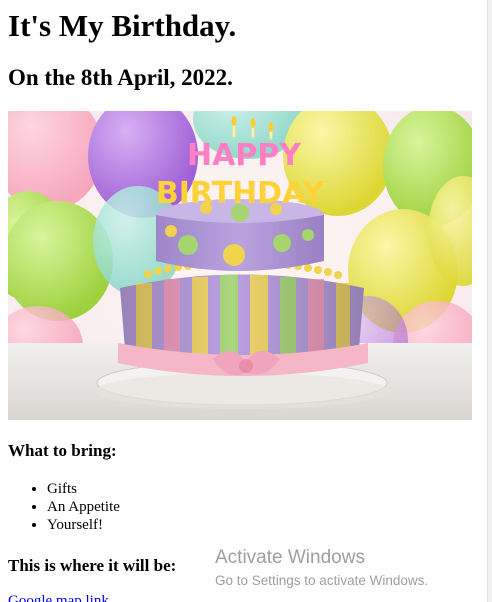 The image size is (492, 602). What do you see at coordinates (62, 450) in the screenshot?
I see `what-to-bring-heading: What to bring:` at bounding box center [62, 450].